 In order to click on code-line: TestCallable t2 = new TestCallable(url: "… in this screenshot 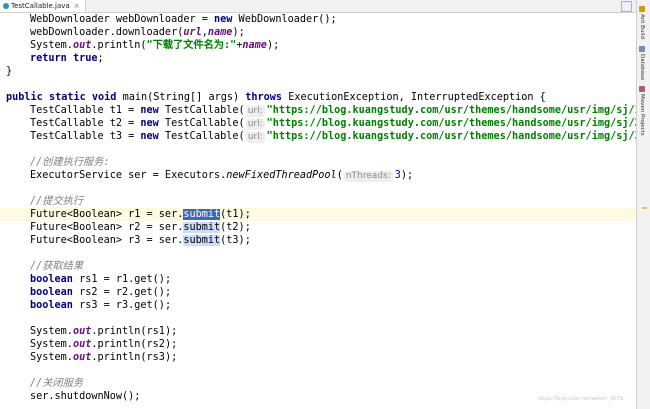, I will do `click(333, 124)`.